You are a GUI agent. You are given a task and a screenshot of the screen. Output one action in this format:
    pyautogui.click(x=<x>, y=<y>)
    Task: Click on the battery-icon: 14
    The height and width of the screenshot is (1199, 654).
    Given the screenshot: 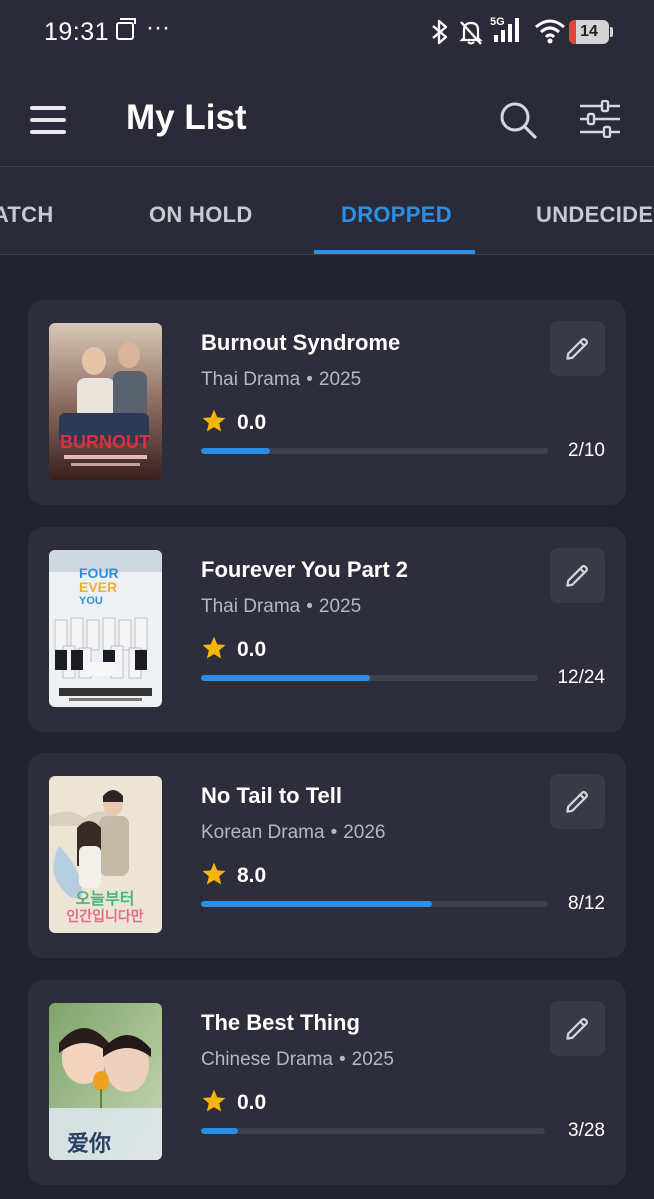 What is the action you would take?
    pyautogui.click(x=589, y=32)
    